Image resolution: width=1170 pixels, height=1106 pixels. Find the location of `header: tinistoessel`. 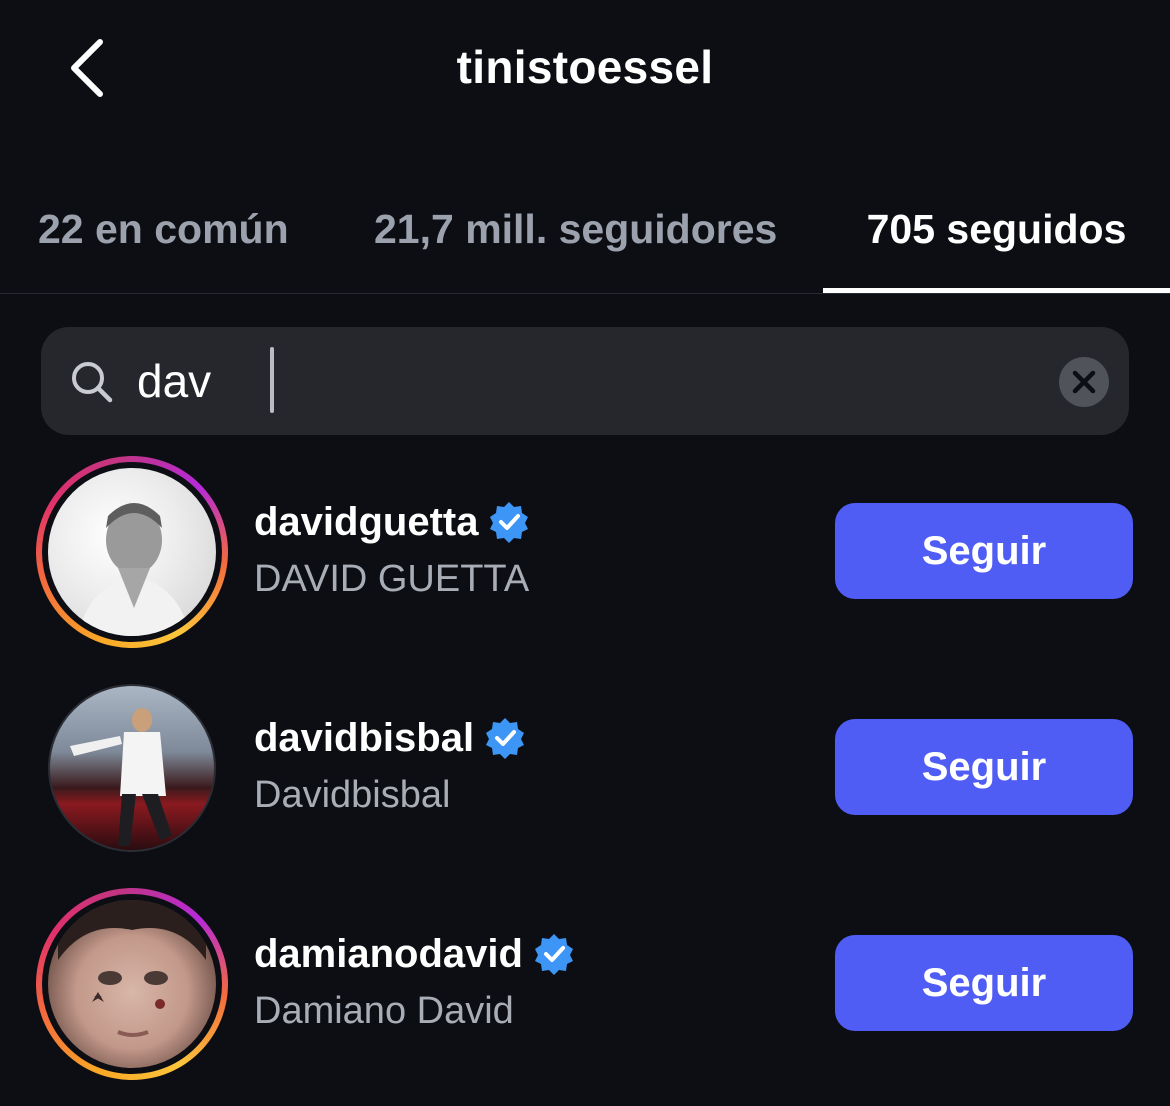

header: tinistoessel is located at coordinates (585, 70).